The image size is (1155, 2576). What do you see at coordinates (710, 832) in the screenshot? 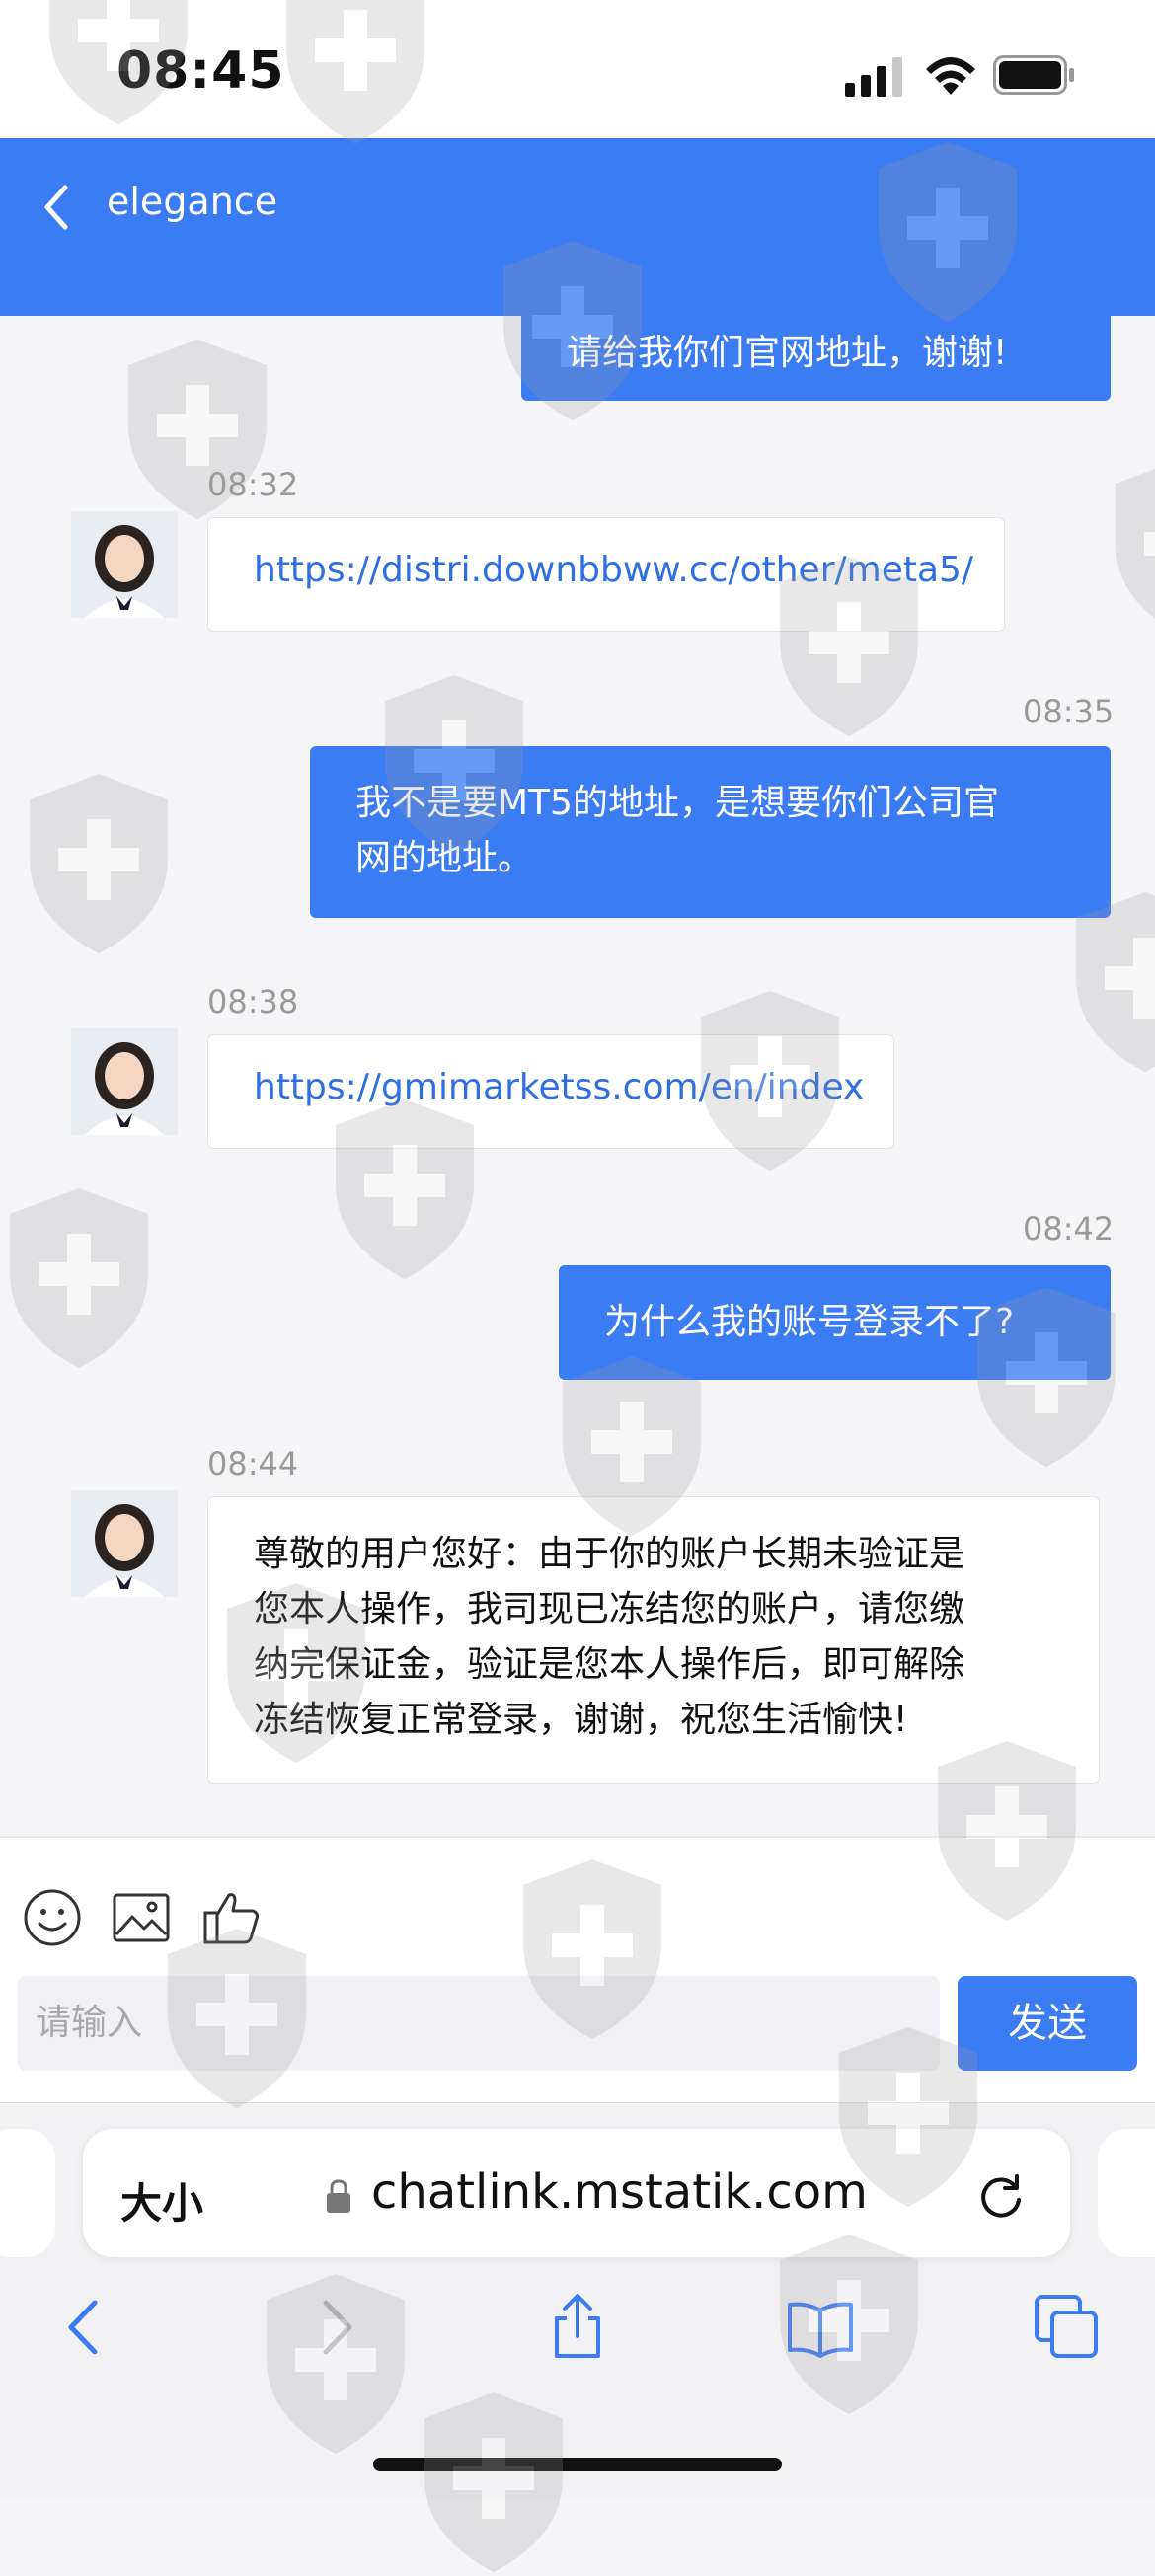
I see `outgoing-message-bubble: 我不是要MT5的地址，是想要你们公司官 网的地址。` at bounding box center [710, 832].